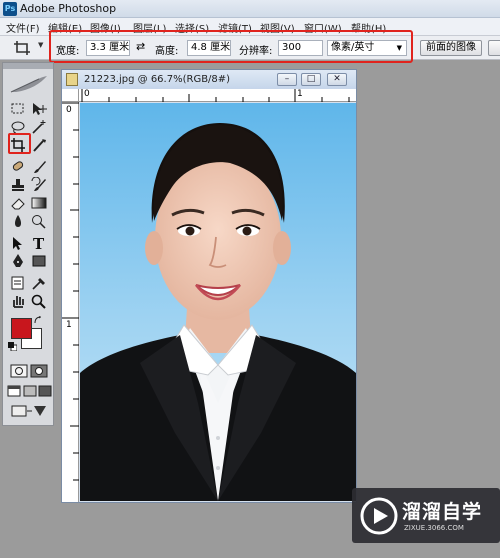 The width and height of the screenshot is (500, 558). What do you see at coordinates (18, 261) in the screenshot?
I see `pen-tool-icon` at bounding box center [18, 261].